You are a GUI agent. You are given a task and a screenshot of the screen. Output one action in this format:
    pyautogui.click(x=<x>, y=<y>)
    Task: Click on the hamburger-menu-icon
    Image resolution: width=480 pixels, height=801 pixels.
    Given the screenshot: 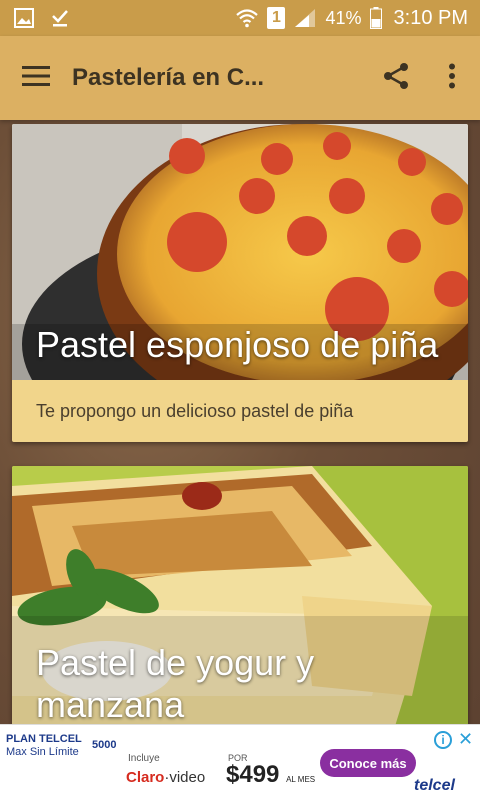 What is the action you would take?
    pyautogui.click(x=36, y=78)
    